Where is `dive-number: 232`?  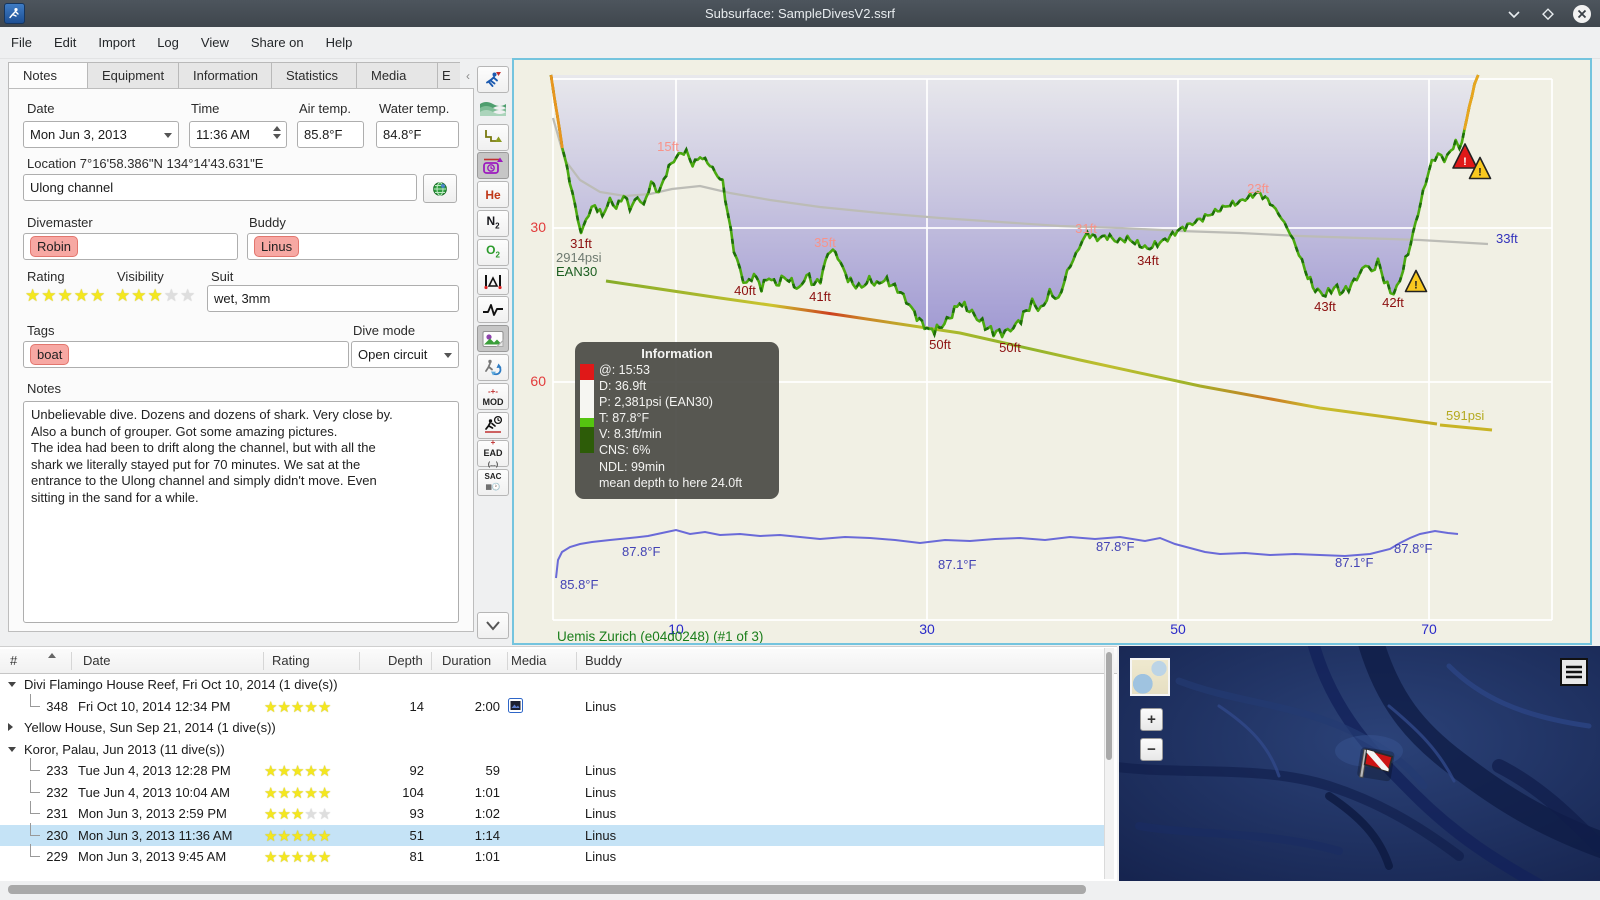
dive-number: 232 is located at coordinates (57, 792).